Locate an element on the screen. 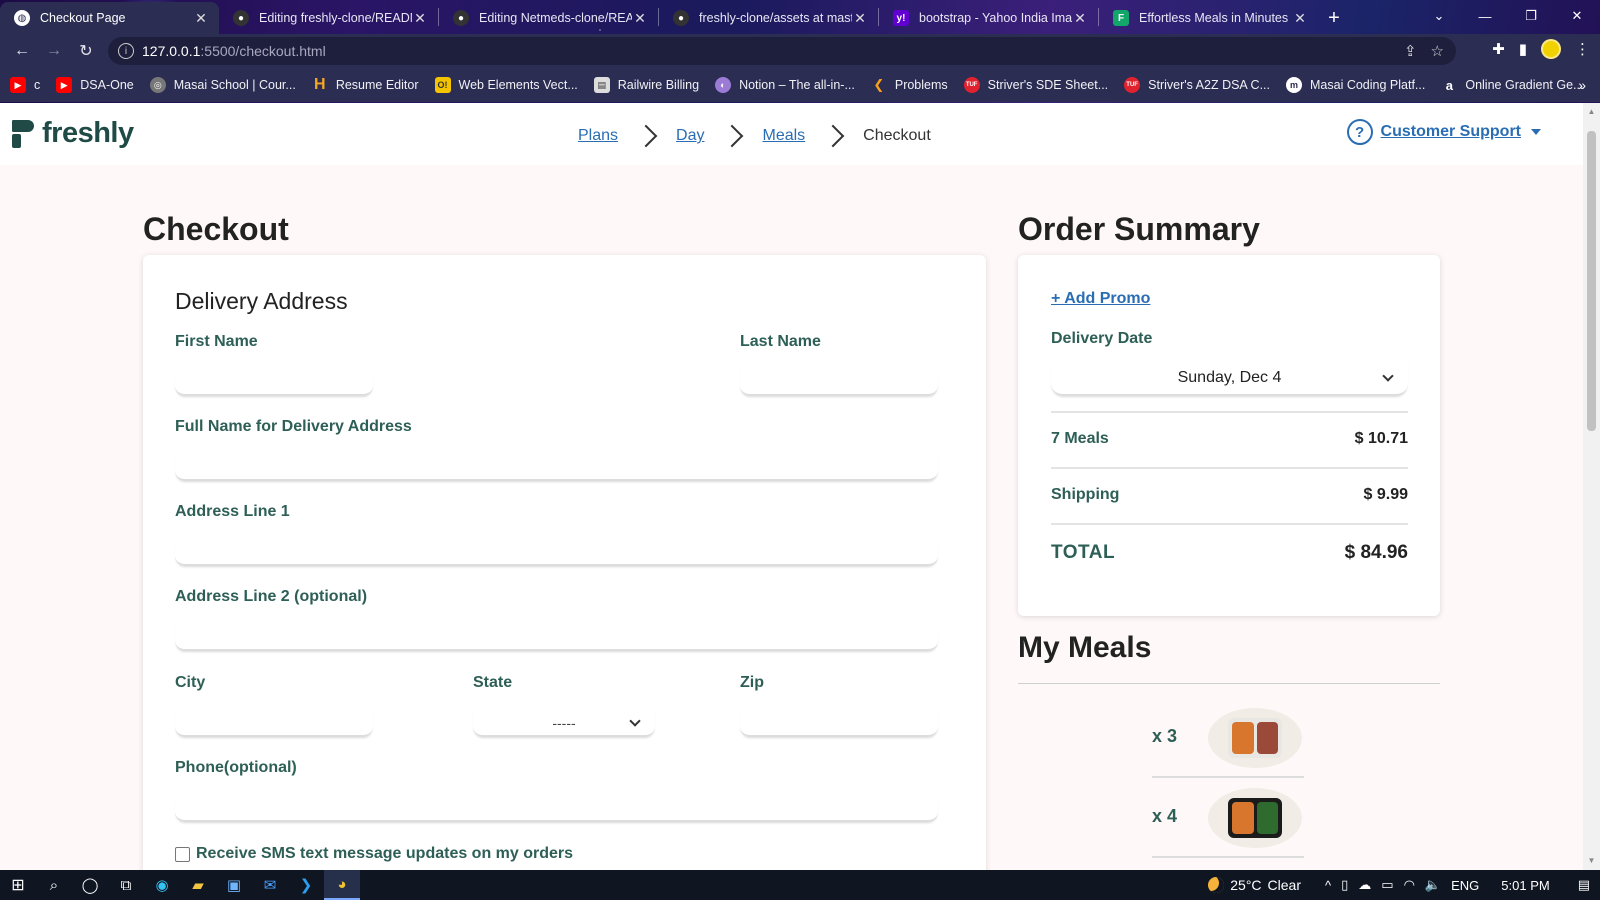 The width and height of the screenshot is (1600, 900). delivery-date-value: Sunday, Dec 4 is located at coordinates (1229, 377).